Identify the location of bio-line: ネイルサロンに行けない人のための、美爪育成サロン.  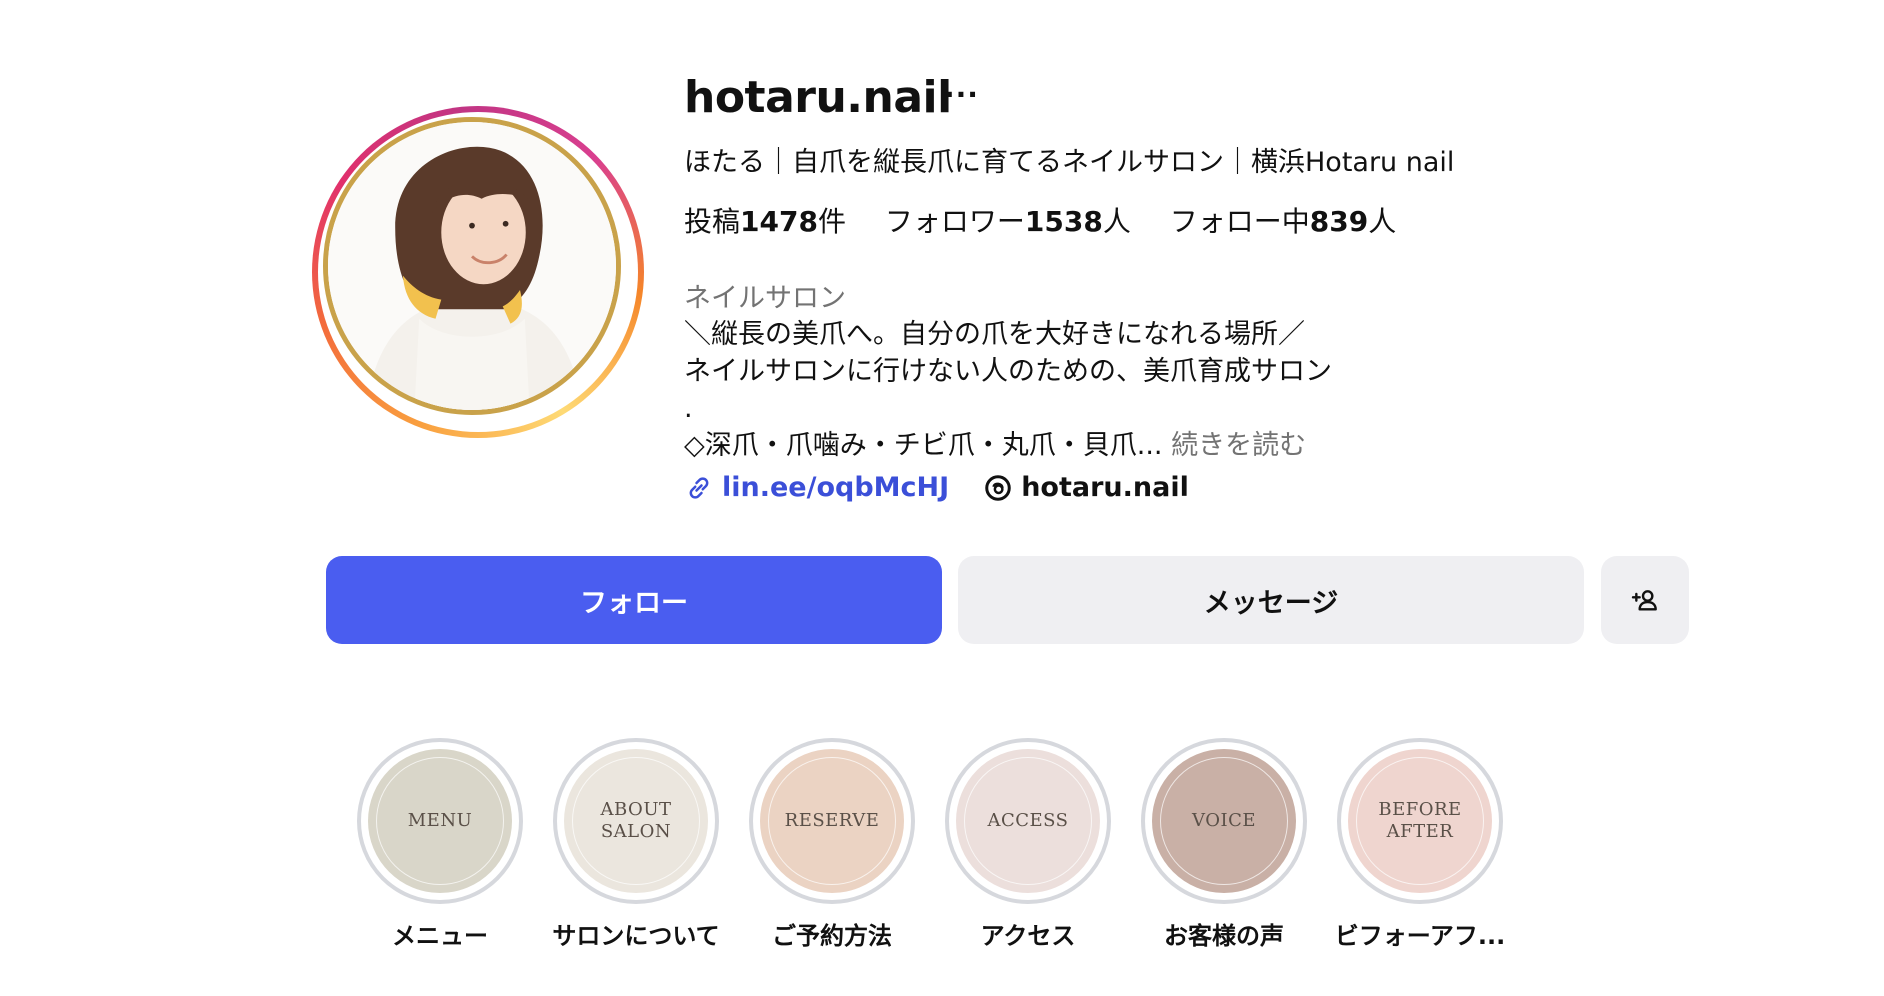
(1008, 371).